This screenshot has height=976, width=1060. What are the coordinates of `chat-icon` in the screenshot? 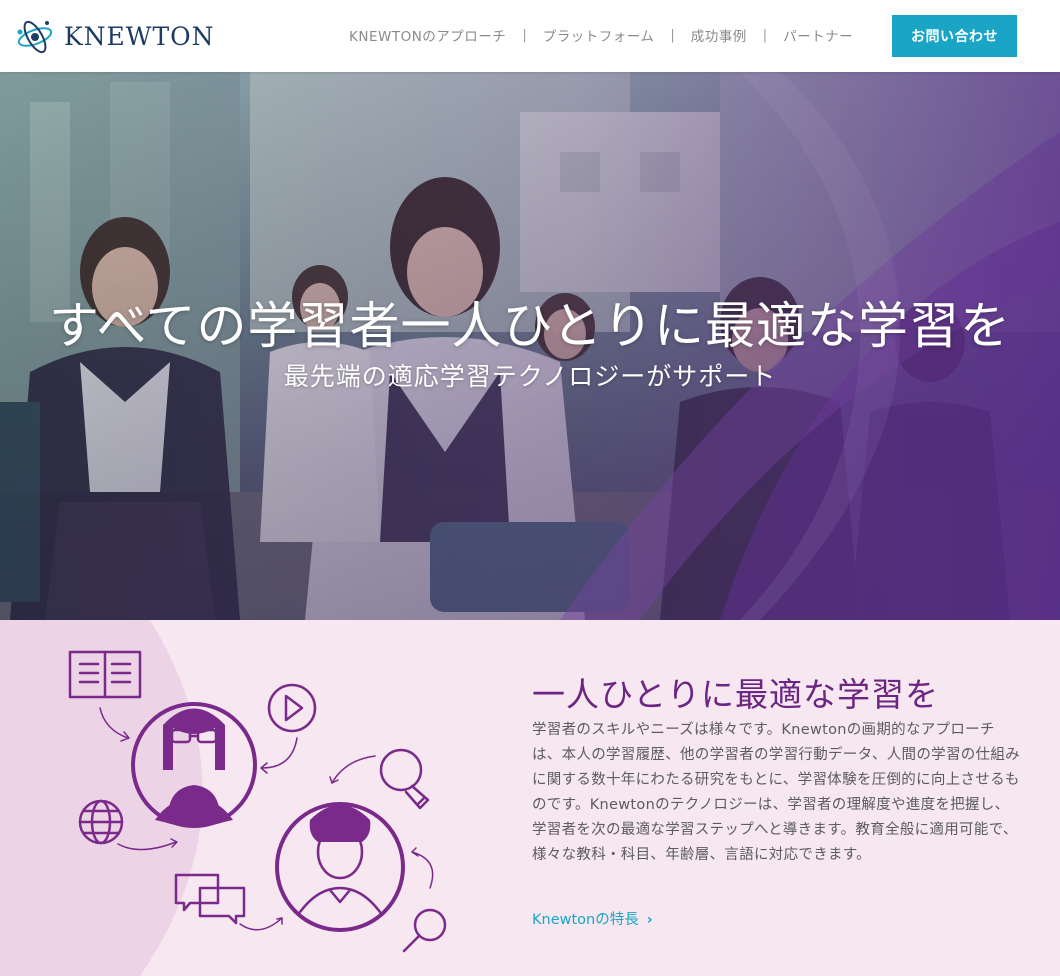 It's located at (210, 899).